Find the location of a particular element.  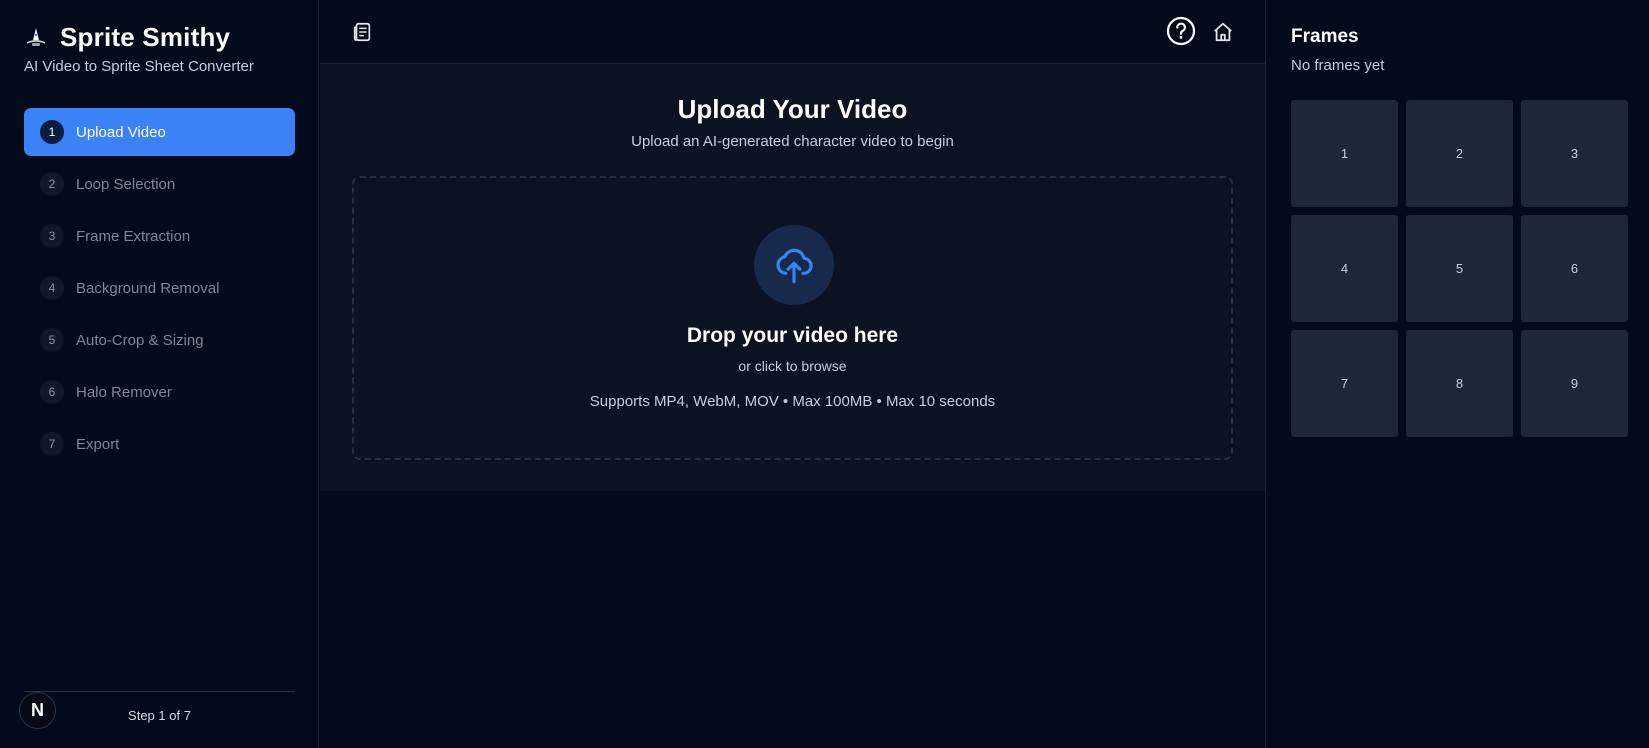

frame-slot: 7 is located at coordinates (1344, 383).